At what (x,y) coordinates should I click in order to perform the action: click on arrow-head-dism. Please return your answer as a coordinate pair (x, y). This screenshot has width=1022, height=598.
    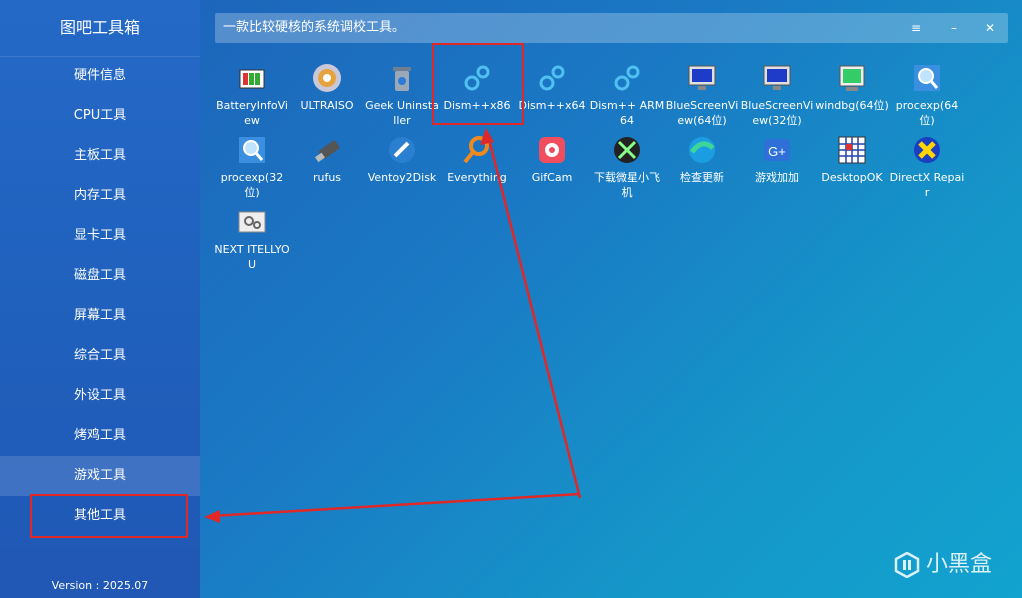
    Looking at the image, I should click on (487, 136).